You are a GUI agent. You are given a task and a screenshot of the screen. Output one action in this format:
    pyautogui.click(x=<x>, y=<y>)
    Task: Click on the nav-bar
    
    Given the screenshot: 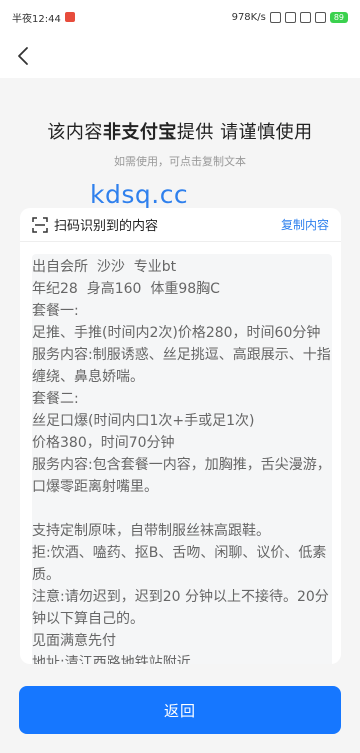 What is the action you would take?
    pyautogui.click(x=180, y=56)
    